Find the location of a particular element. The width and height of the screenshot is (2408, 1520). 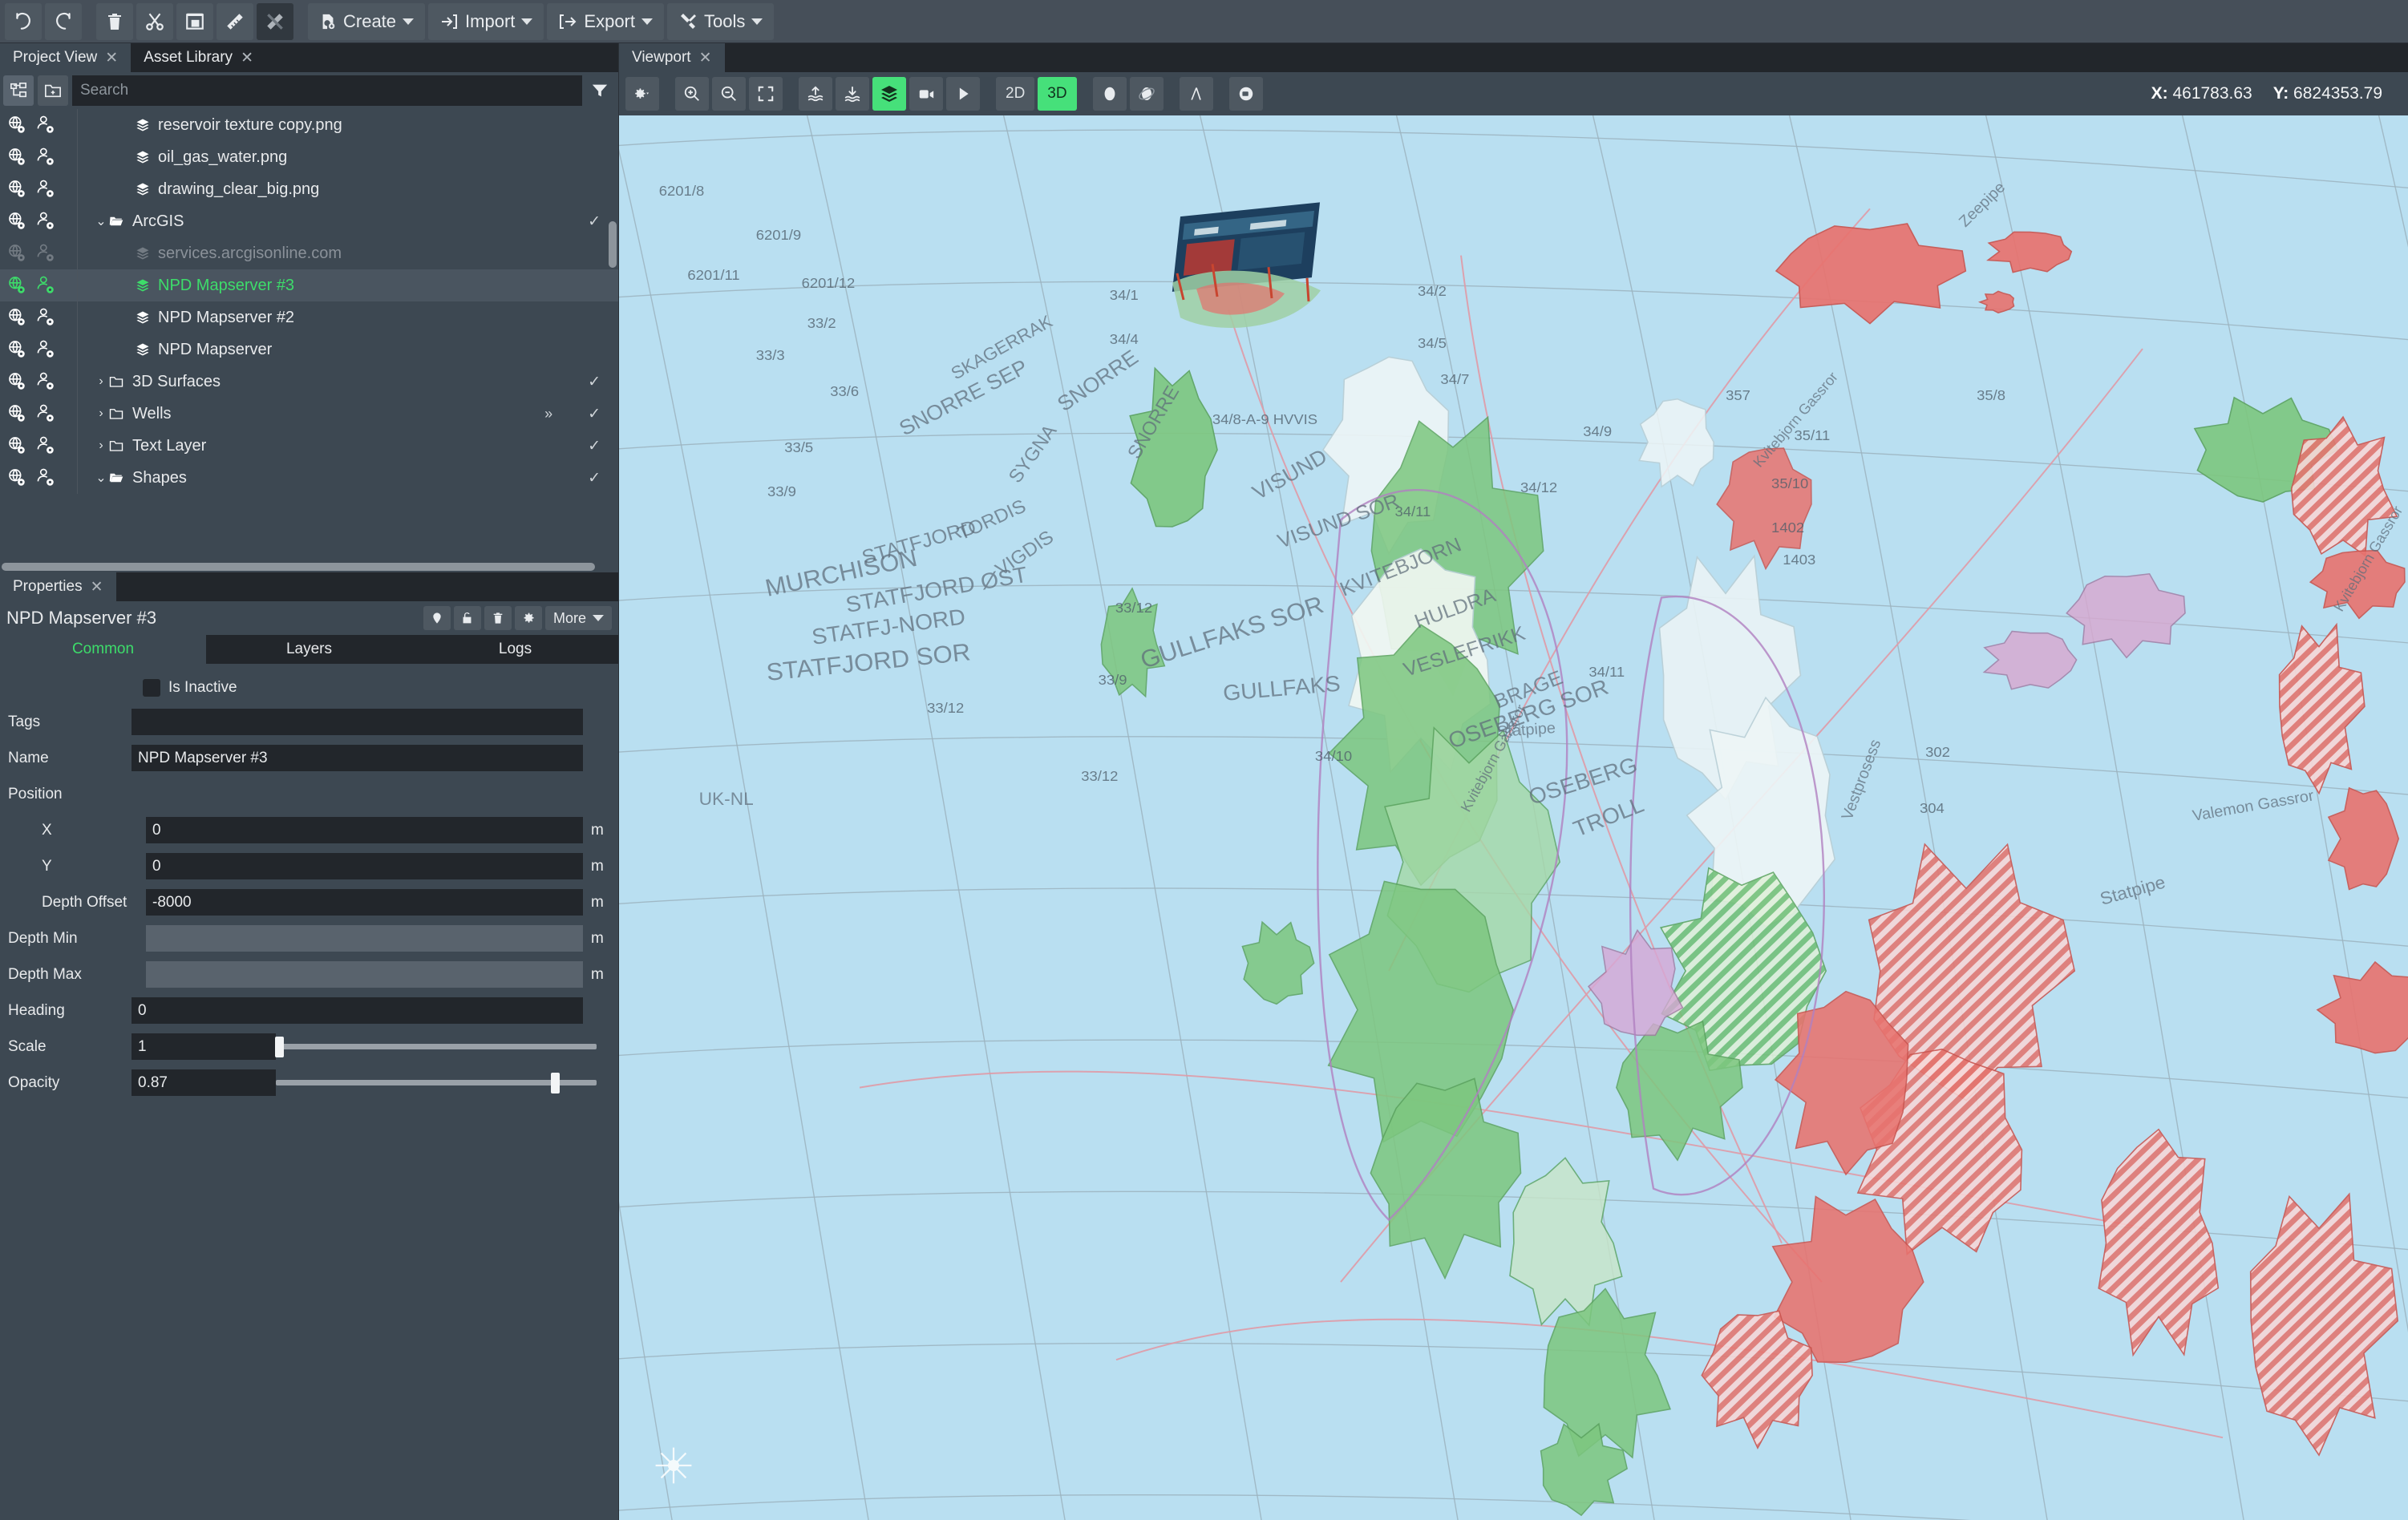

tree-item-shapes: ⌄ Shapes ✓ is located at coordinates (309, 478).